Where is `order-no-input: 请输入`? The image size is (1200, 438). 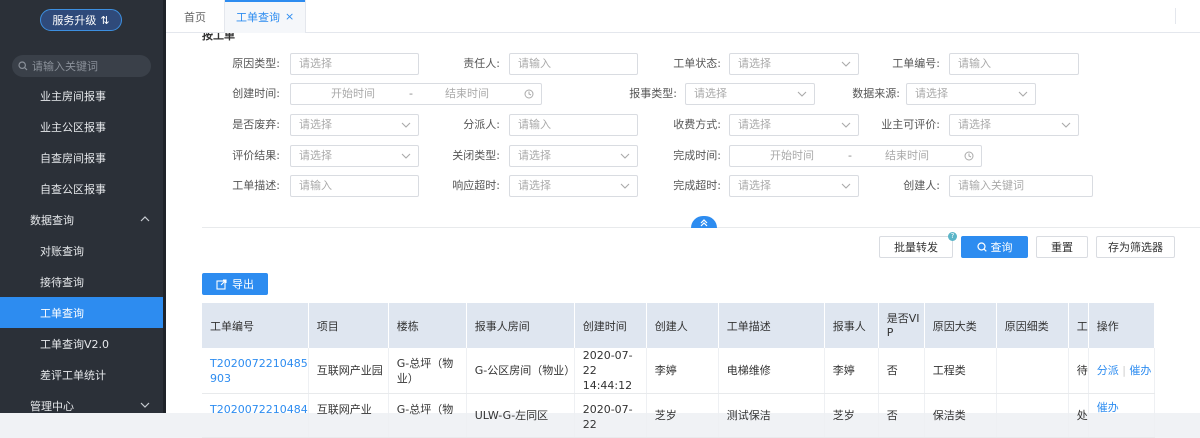 order-no-input: 请输入 is located at coordinates (1014, 64).